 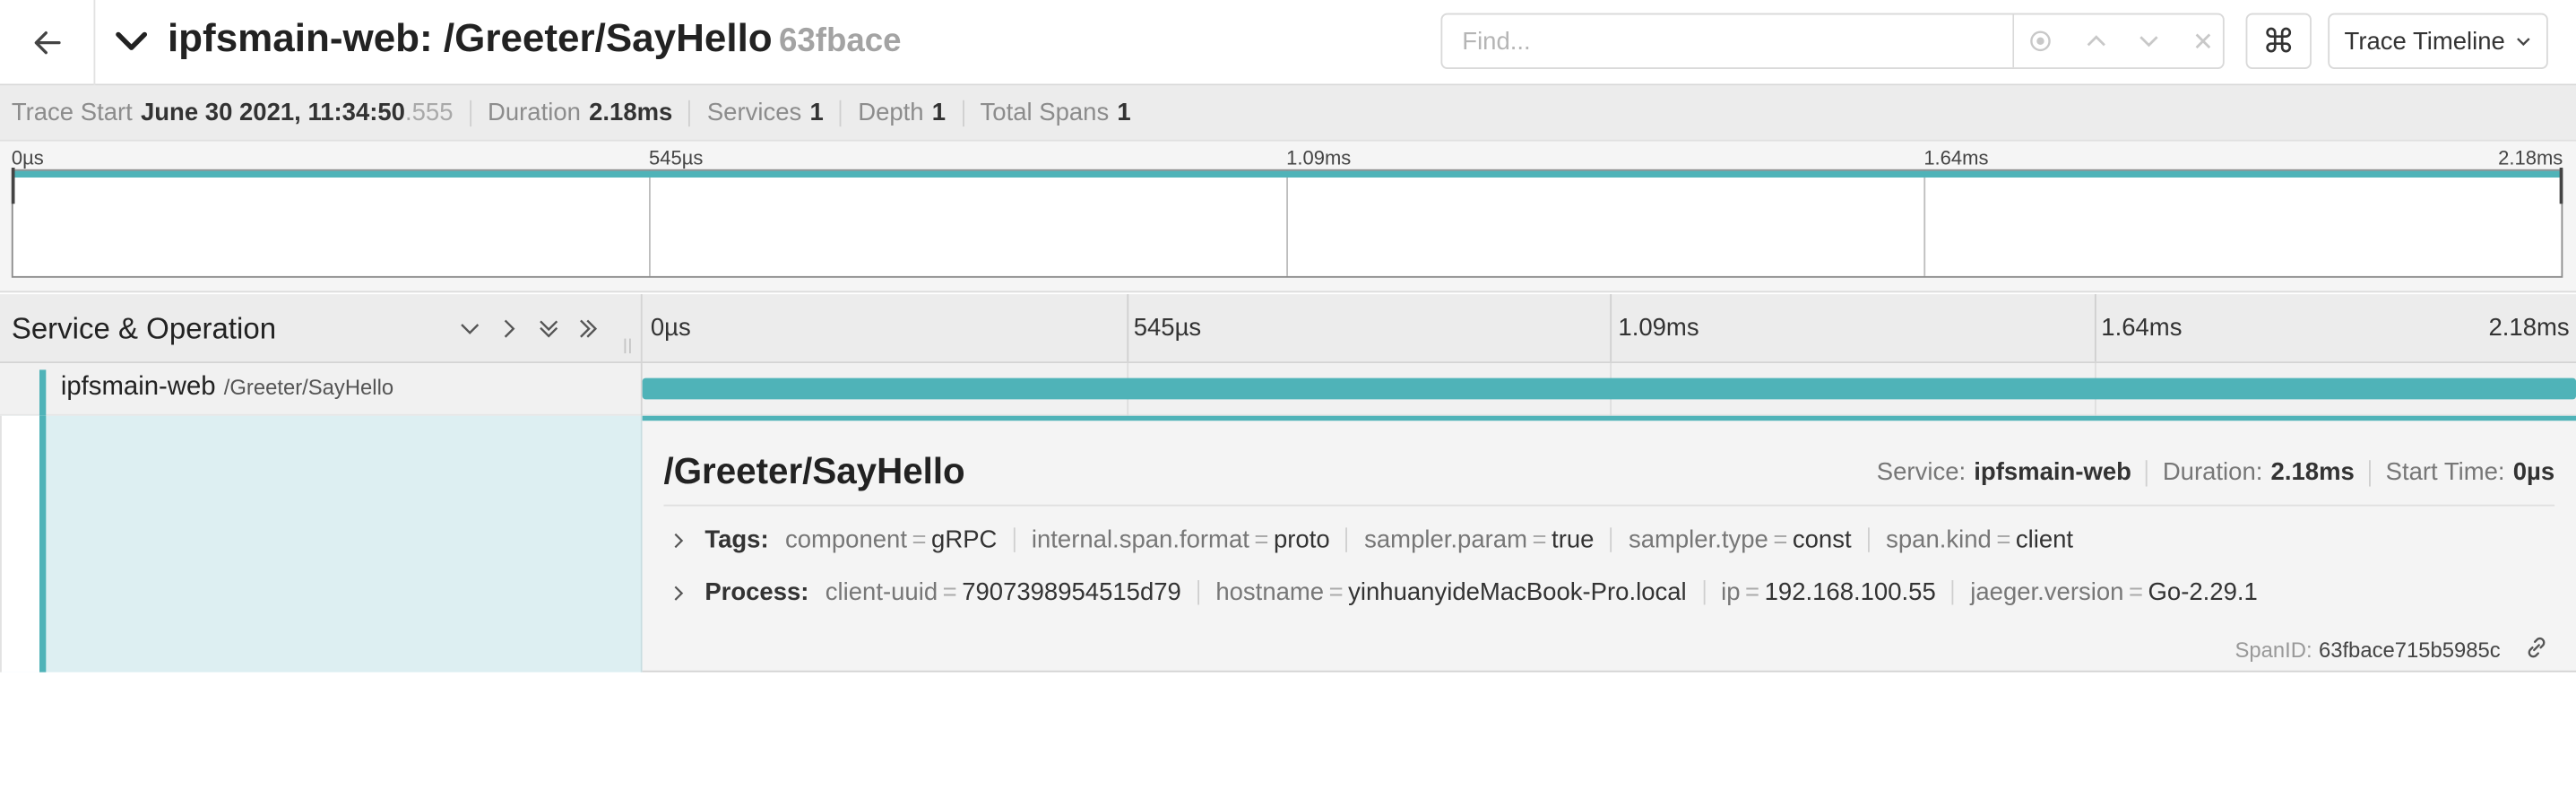 I want to click on detail-divider, so click(x=1609, y=505).